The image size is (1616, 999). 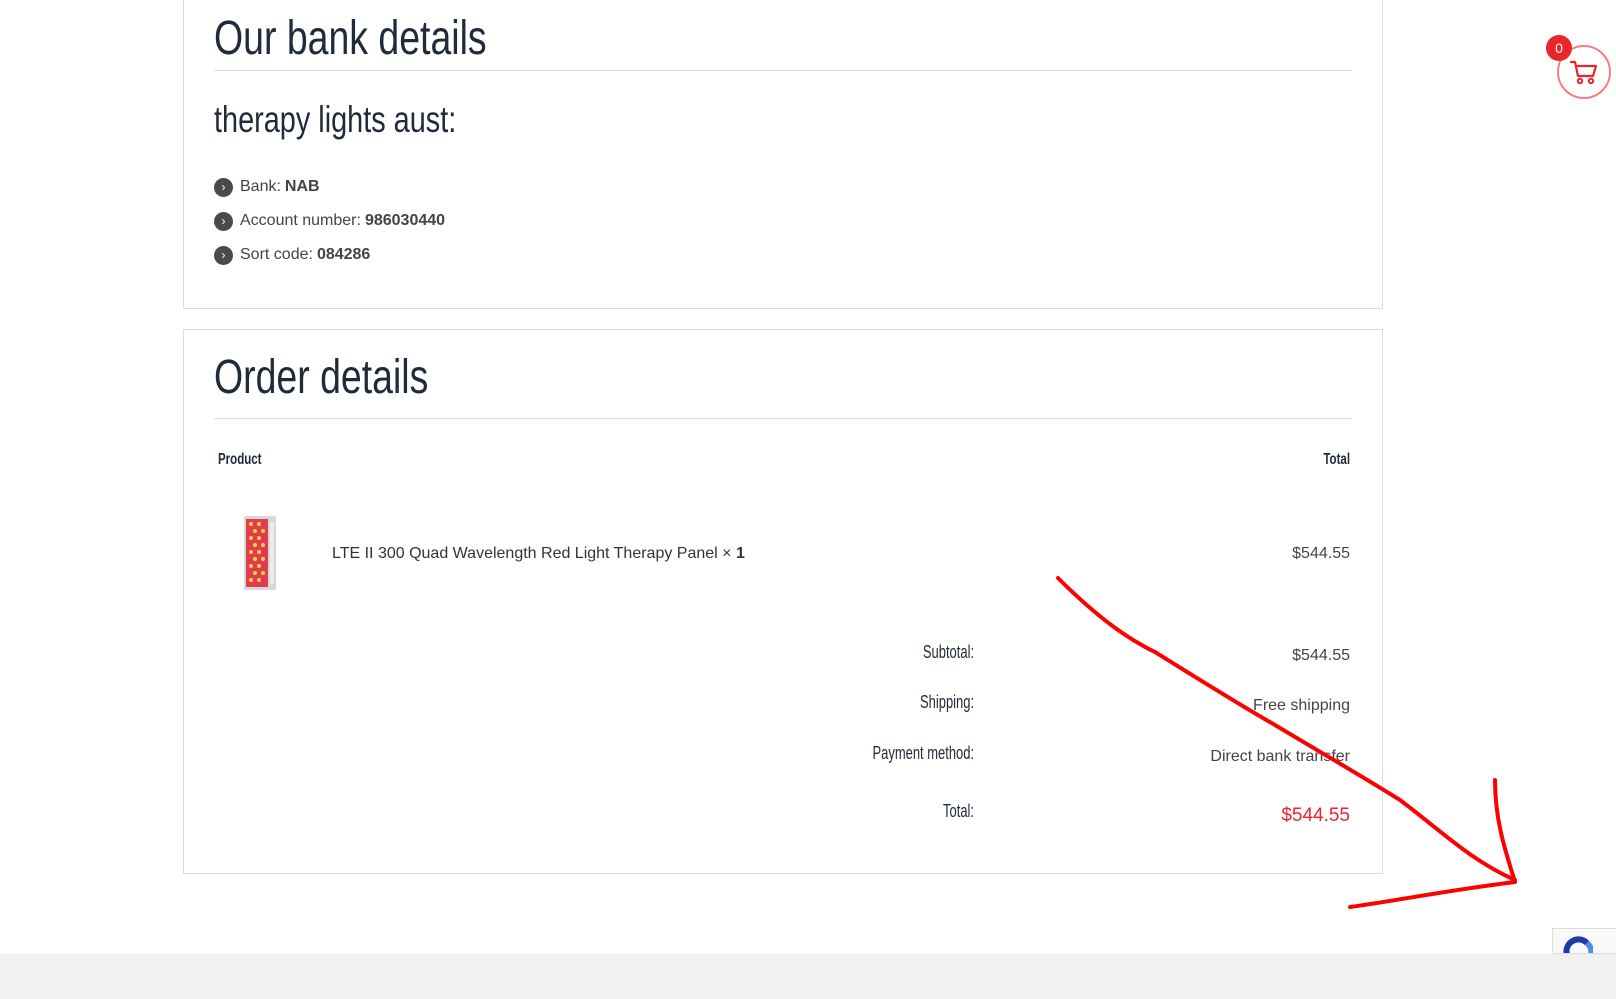 What do you see at coordinates (260, 186) in the screenshot?
I see `bank-label: Bank:` at bounding box center [260, 186].